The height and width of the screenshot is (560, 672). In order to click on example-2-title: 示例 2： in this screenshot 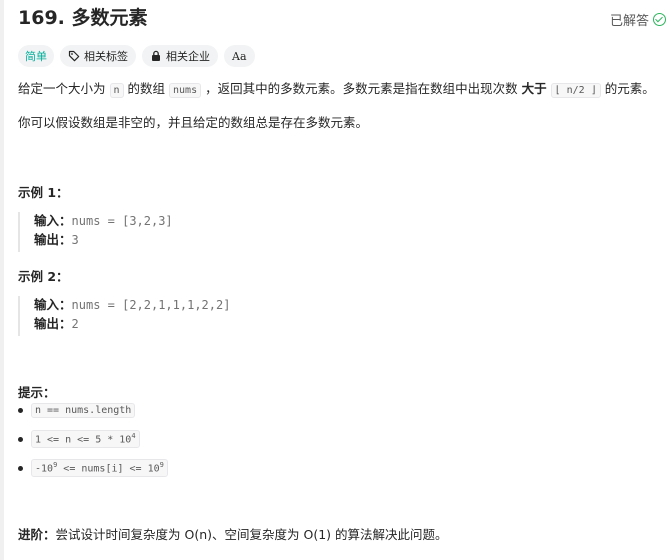, I will do `click(43, 276)`.